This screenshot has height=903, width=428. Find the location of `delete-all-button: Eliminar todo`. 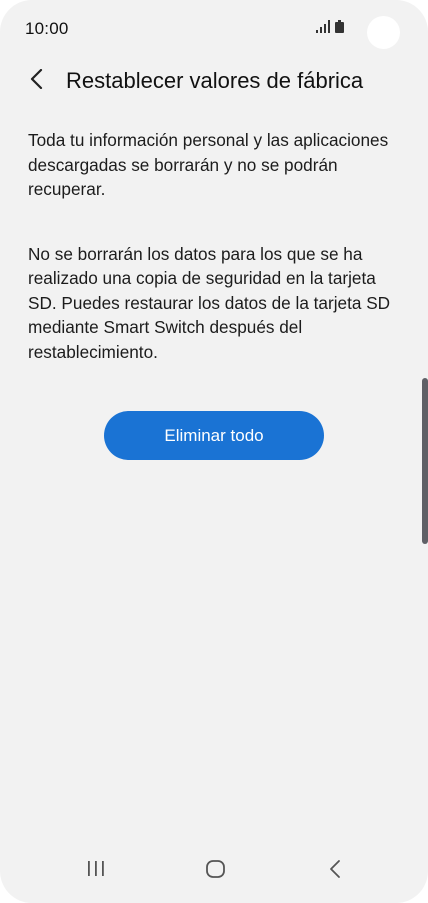

delete-all-button: Eliminar todo is located at coordinates (214, 435).